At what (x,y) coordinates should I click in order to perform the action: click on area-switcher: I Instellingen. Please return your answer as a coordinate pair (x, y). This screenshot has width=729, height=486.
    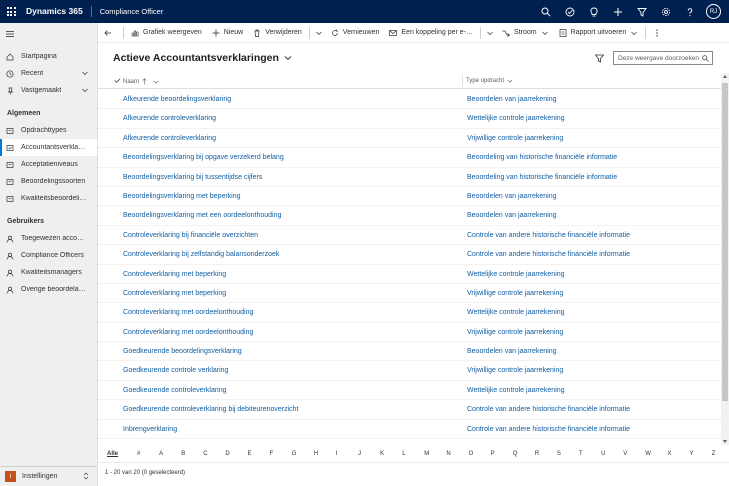
    Looking at the image, I should click on (48, 476).